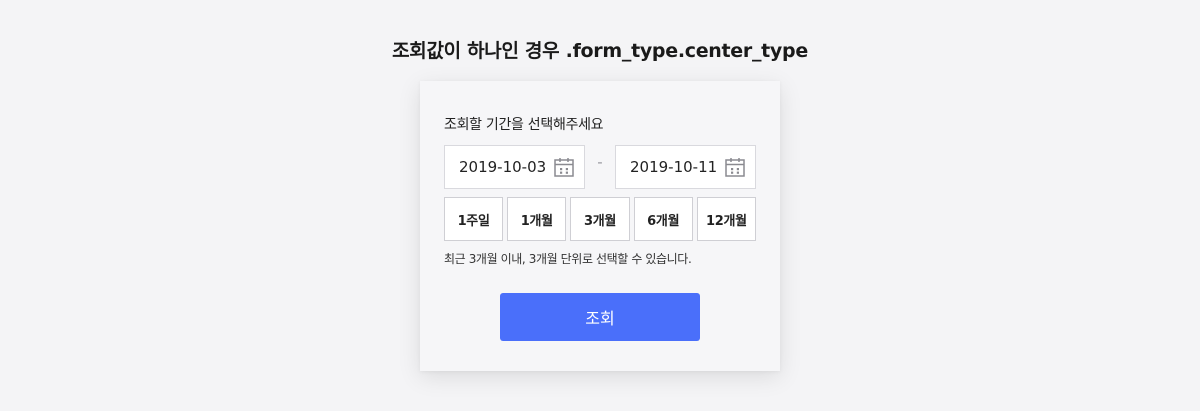 The height and width of the screenshot is (411, 1200). What do you see at coordinates (474, 219) in the screenshot?
I see `period-1-week-button: 1주일` at bounding box center [474, 219].